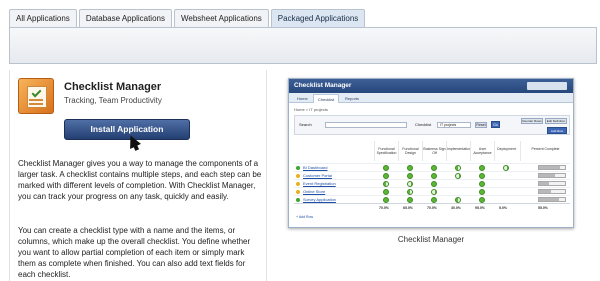 This screenshot has width=600, height=281. I want to click on preview-checklist-select: IT projects, so click(454, 125).